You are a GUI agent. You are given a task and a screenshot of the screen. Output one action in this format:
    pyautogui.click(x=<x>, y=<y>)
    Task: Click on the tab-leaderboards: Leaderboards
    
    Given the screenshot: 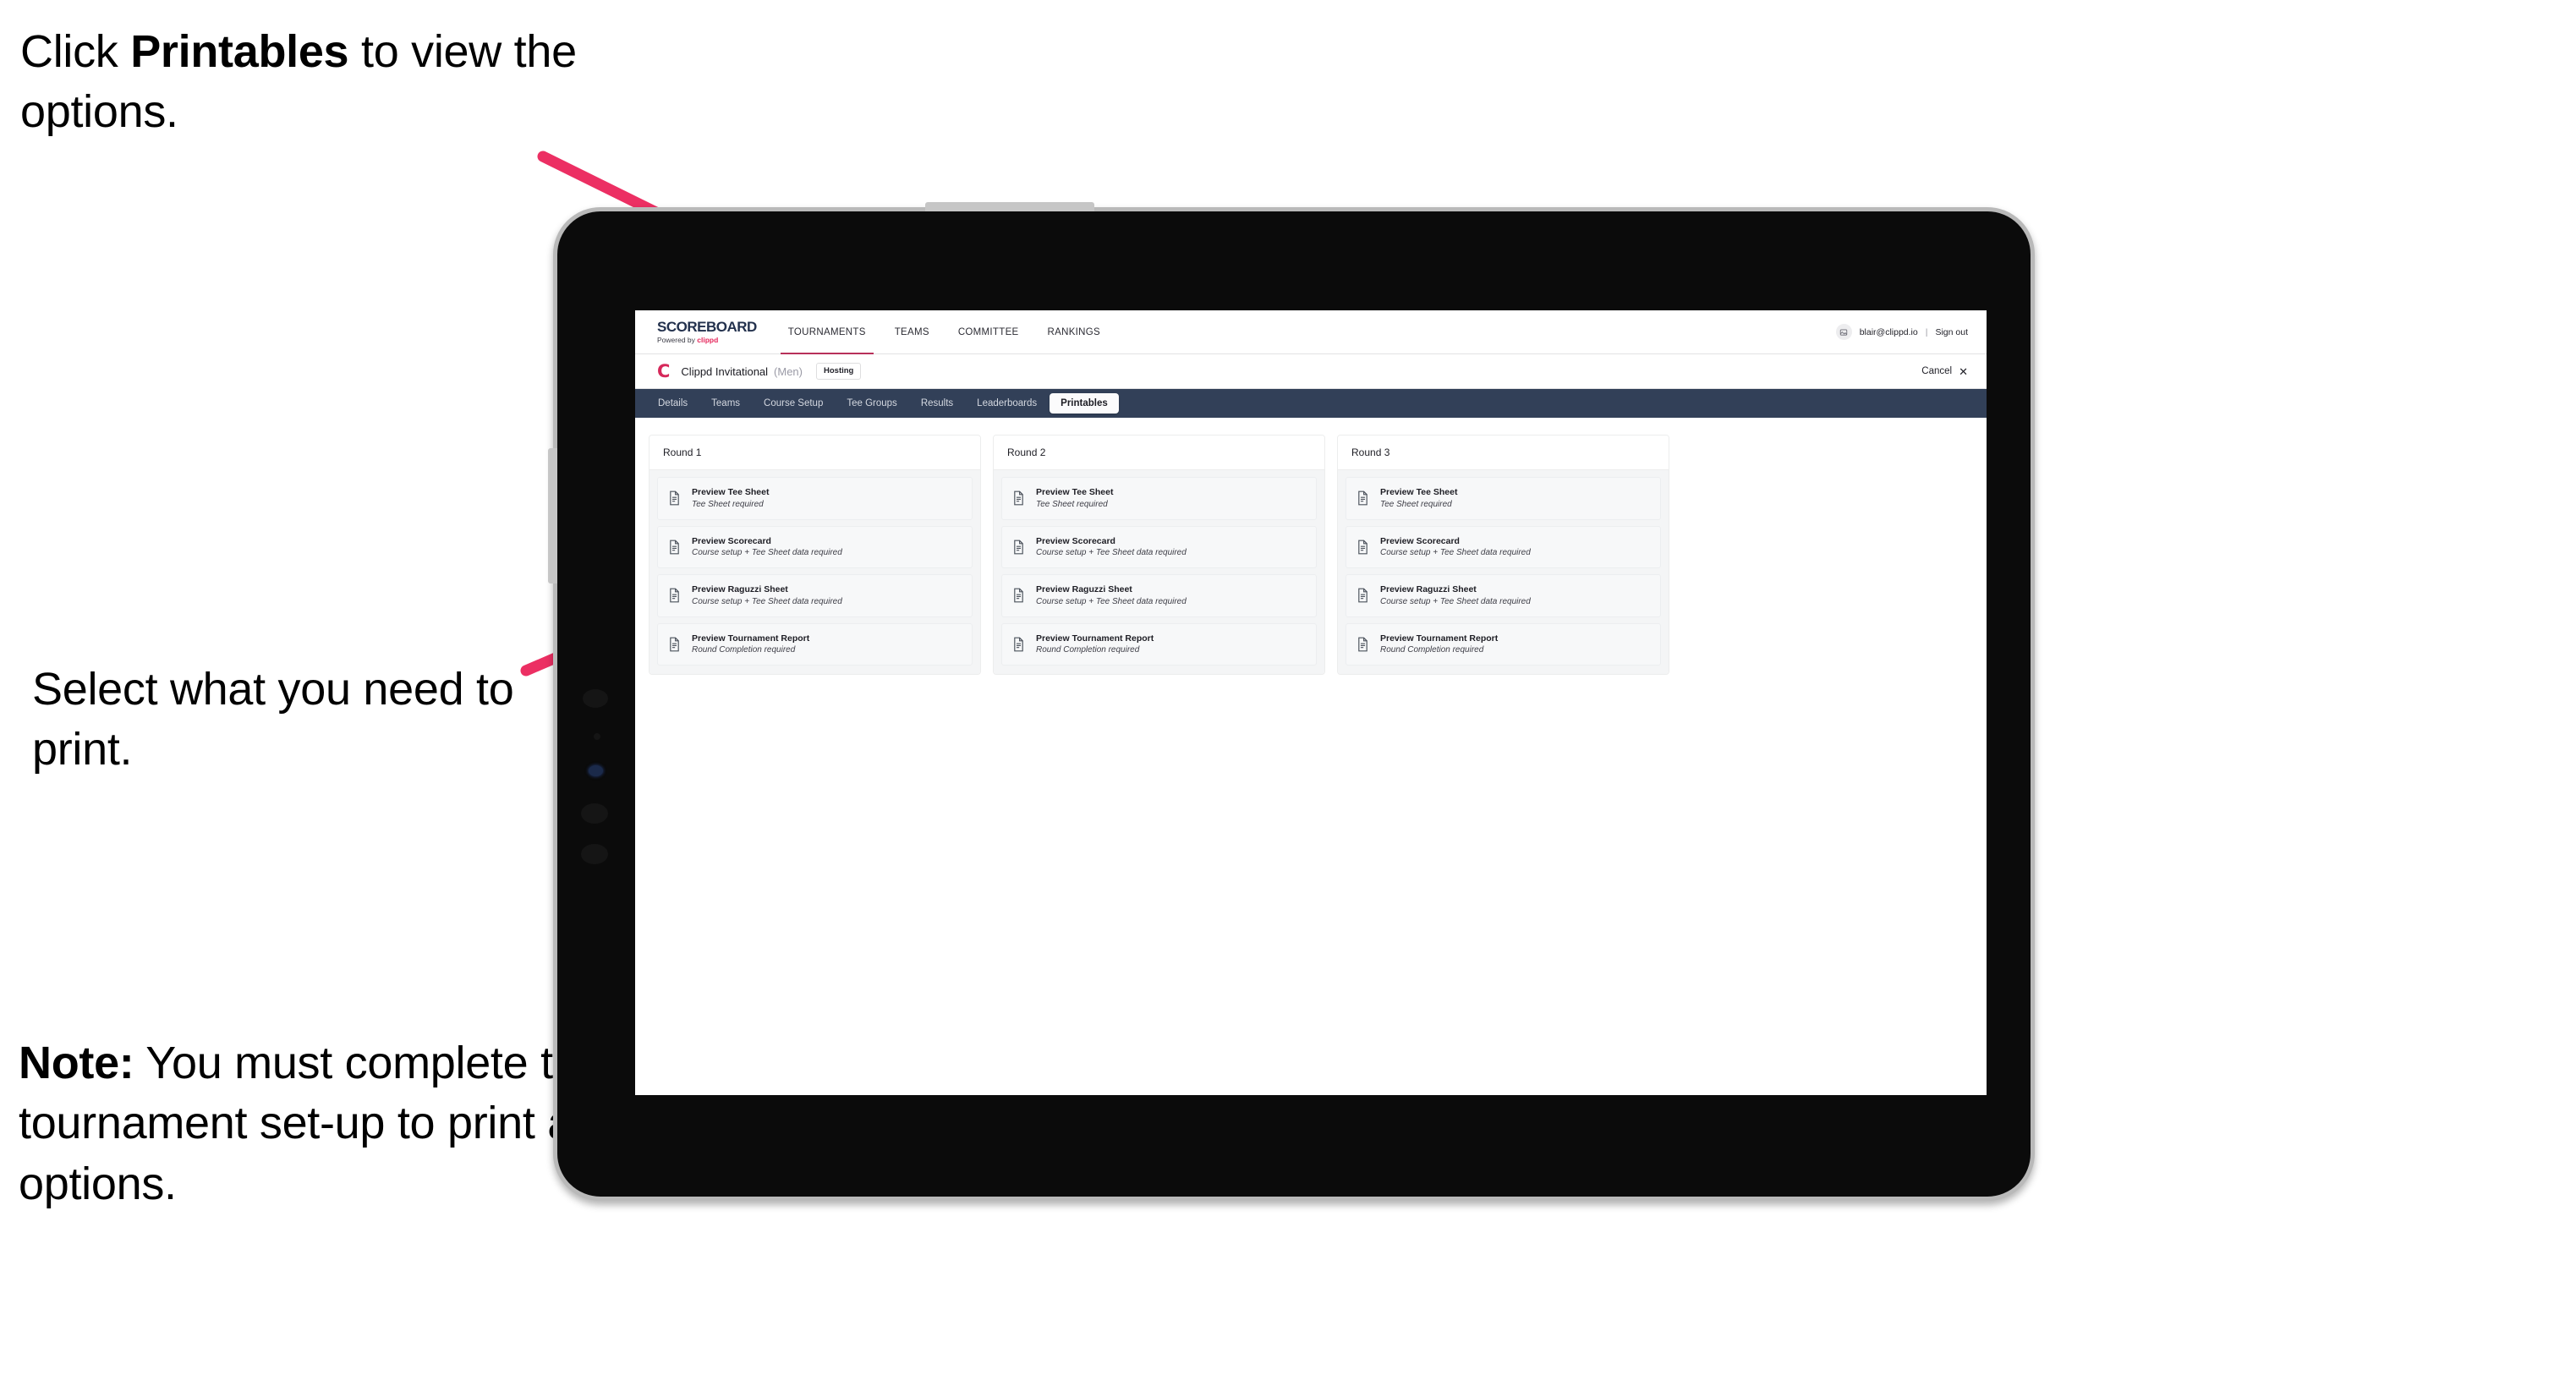 What is the action you would take?
    pyautogui.click(x=1007, y=403)
    